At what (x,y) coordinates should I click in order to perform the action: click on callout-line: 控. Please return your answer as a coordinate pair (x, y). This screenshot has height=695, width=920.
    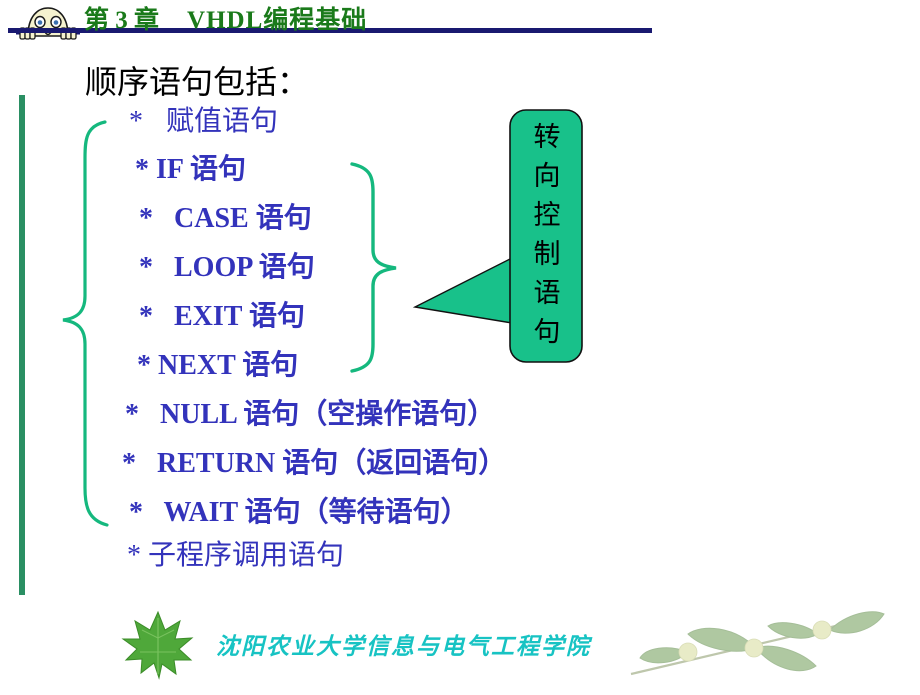
    Looking at the image, I should click on (547, 215).